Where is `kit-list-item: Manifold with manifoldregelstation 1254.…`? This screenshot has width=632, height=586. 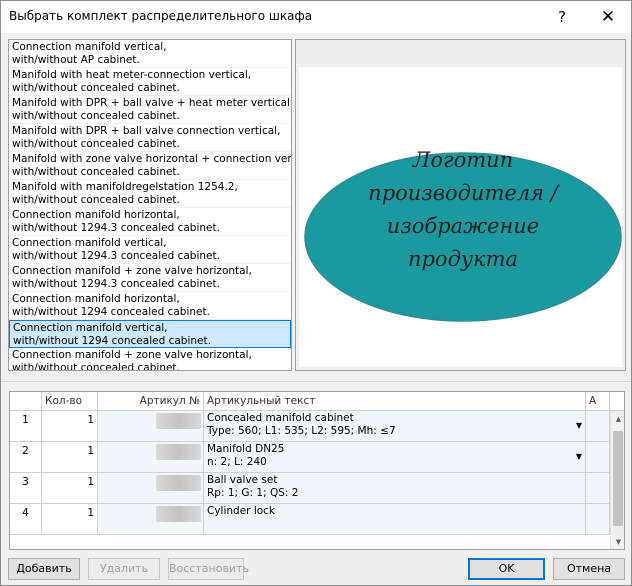
kit-list-item: Manifold with manifoldregelstation 1254.… is located at coordinates (150, 194).